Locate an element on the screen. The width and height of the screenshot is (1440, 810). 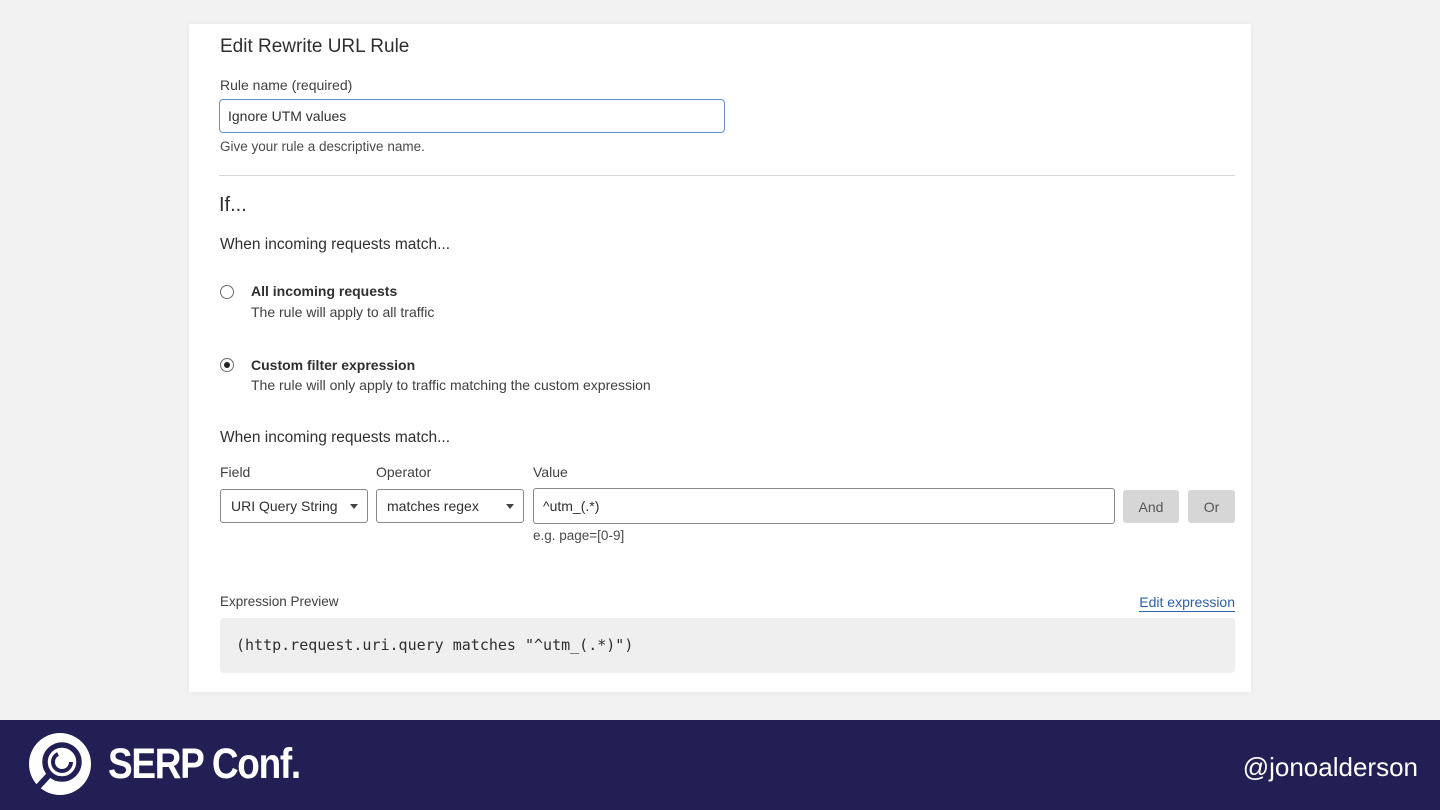
field-select: URI Query String is located at coordinates (294, 506).